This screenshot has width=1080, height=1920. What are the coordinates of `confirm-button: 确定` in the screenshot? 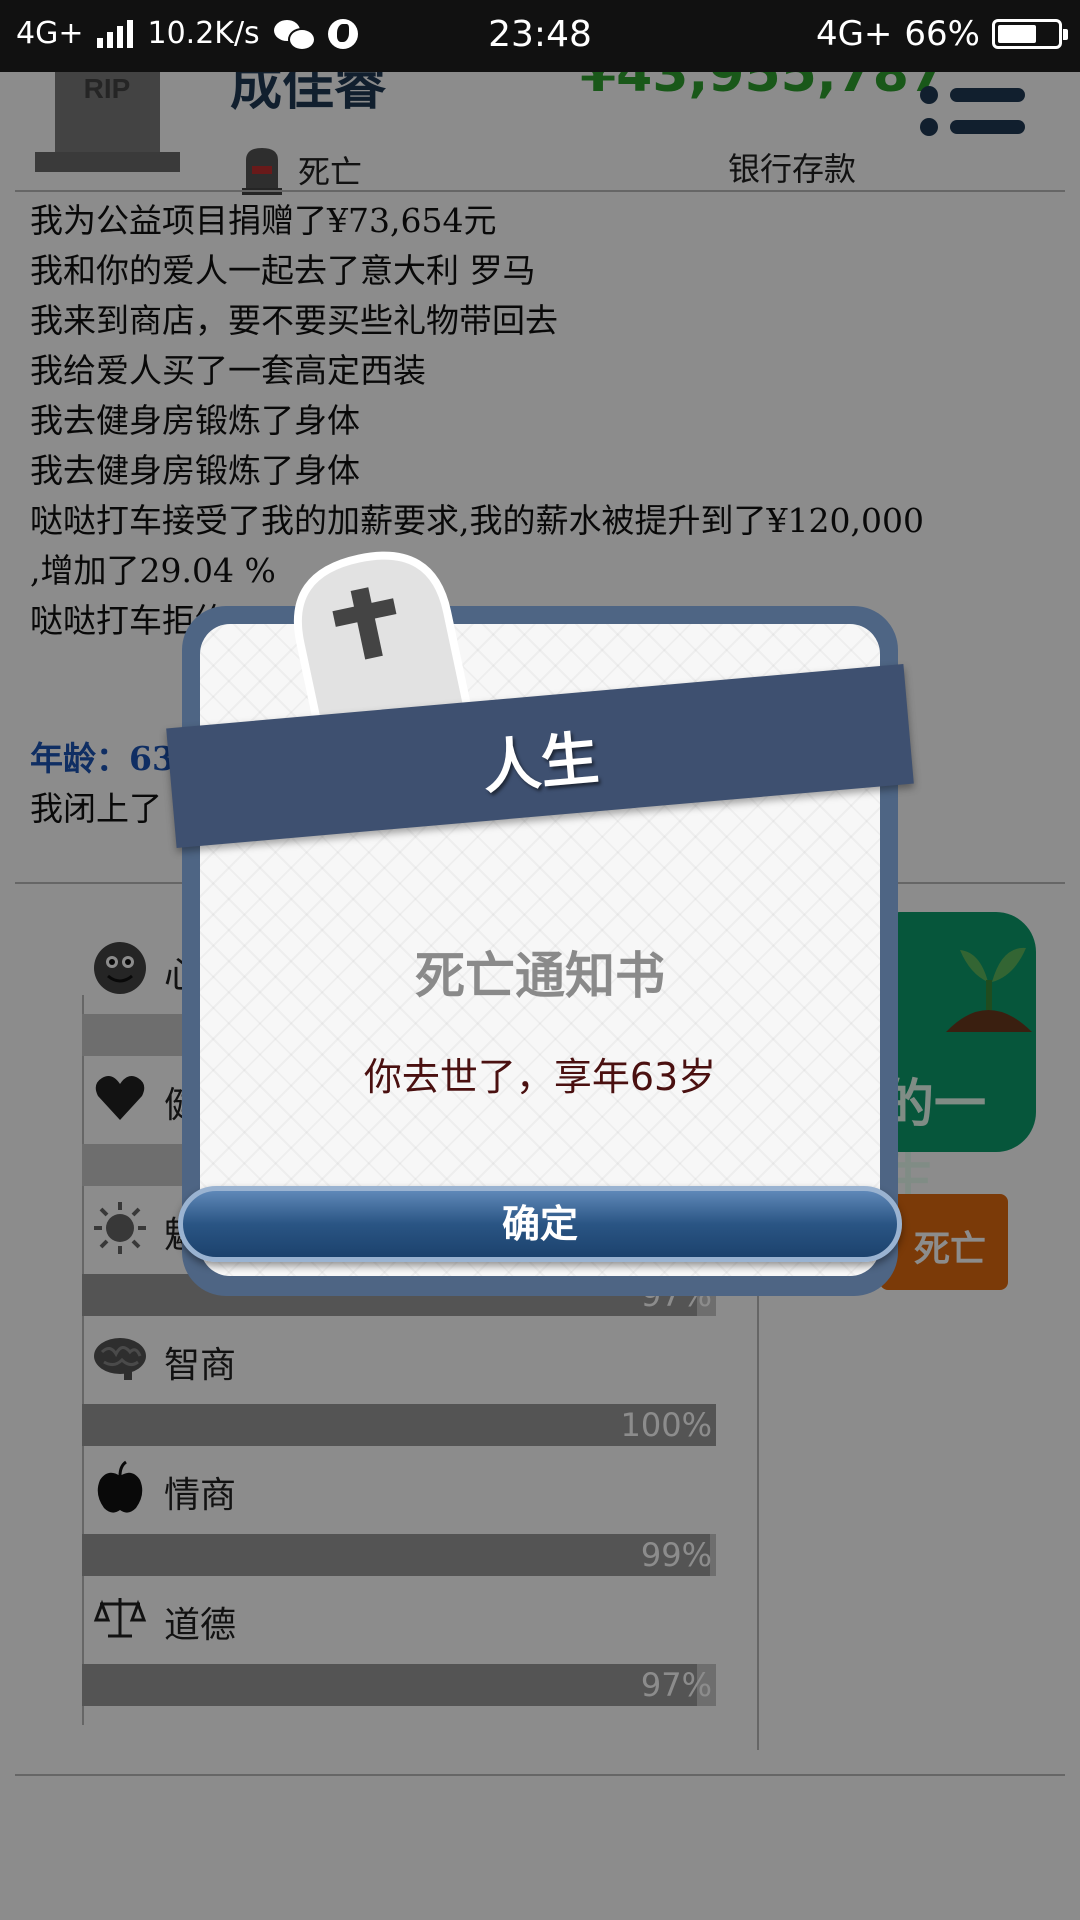 It's located at (540, 1224).